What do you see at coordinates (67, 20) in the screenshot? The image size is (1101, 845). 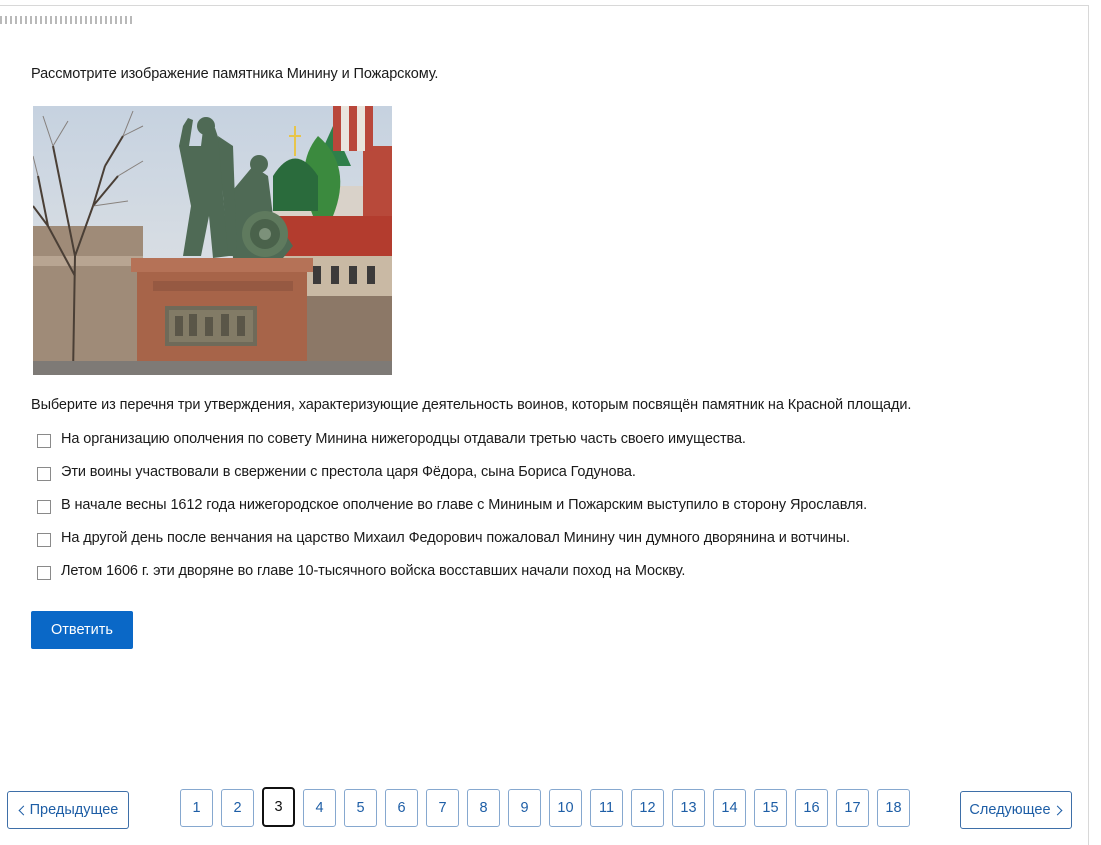 I see `progress-ticks` at bounding box center [67, 20].